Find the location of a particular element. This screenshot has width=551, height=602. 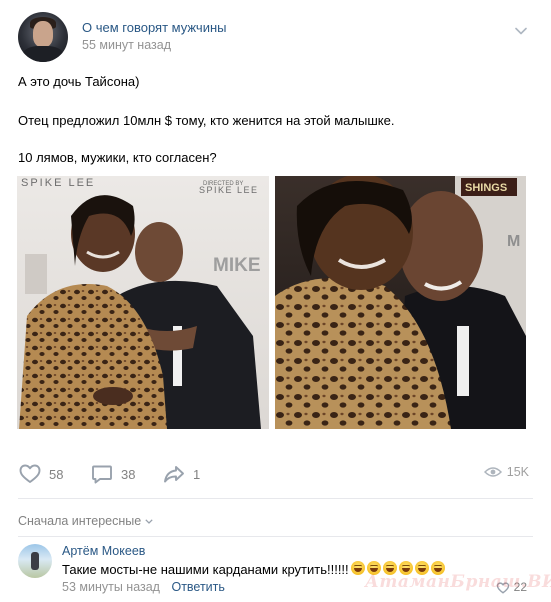

comment-meta: 53 минуты назад Ответить is located at coordinates (143, 587).